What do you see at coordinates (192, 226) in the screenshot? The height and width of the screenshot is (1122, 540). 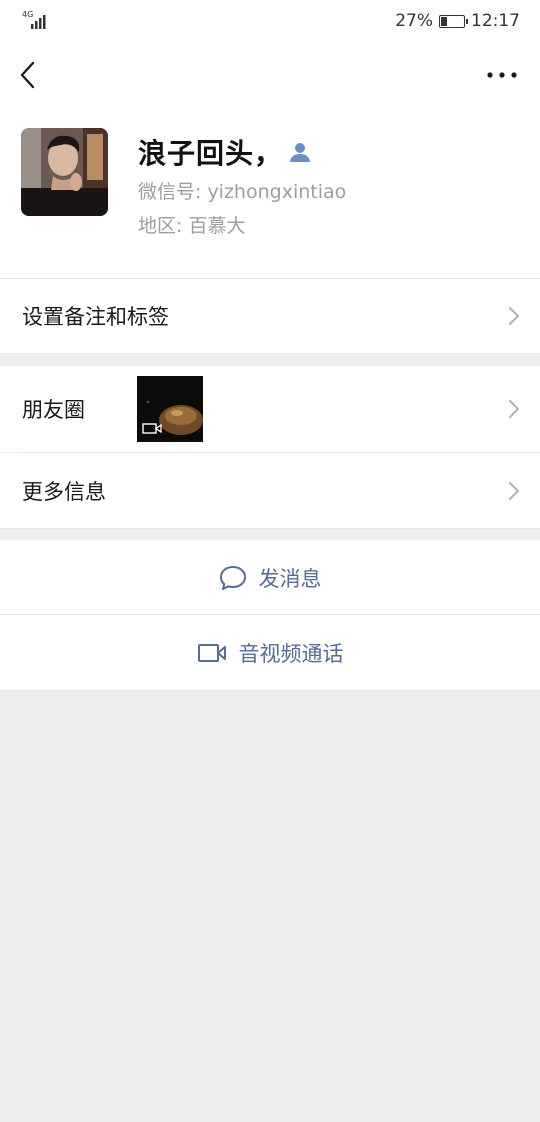 I see `region: 地区: 百慕大` at bounding box center [192, 226].